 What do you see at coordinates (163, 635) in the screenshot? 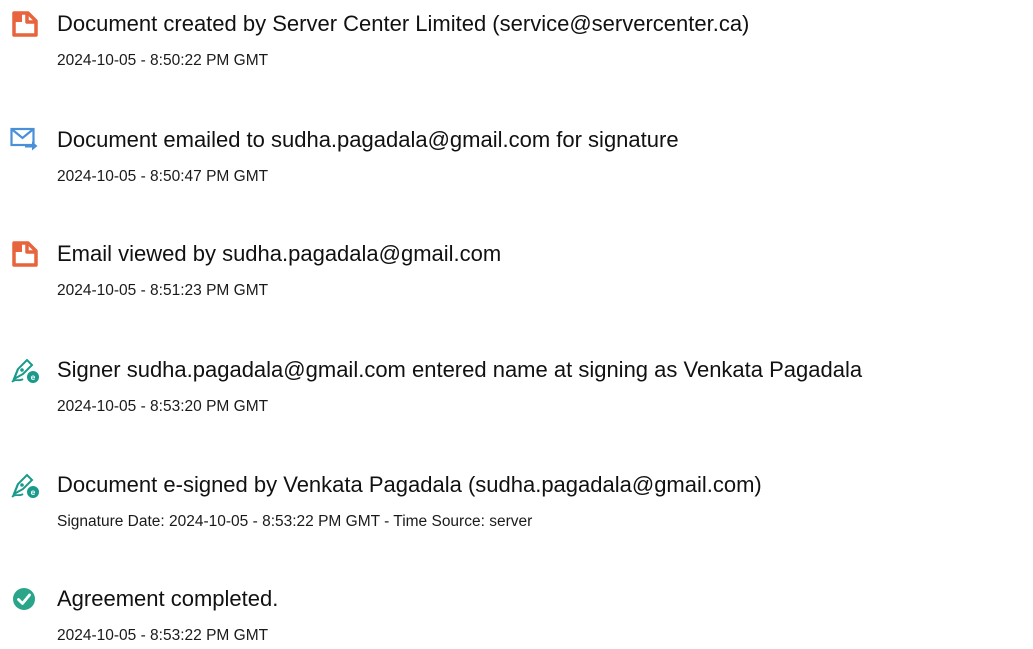
I see `event-timestamp: 2024-10-05 - 8:53:22 PM GMT` at bounding box center [163, 635].